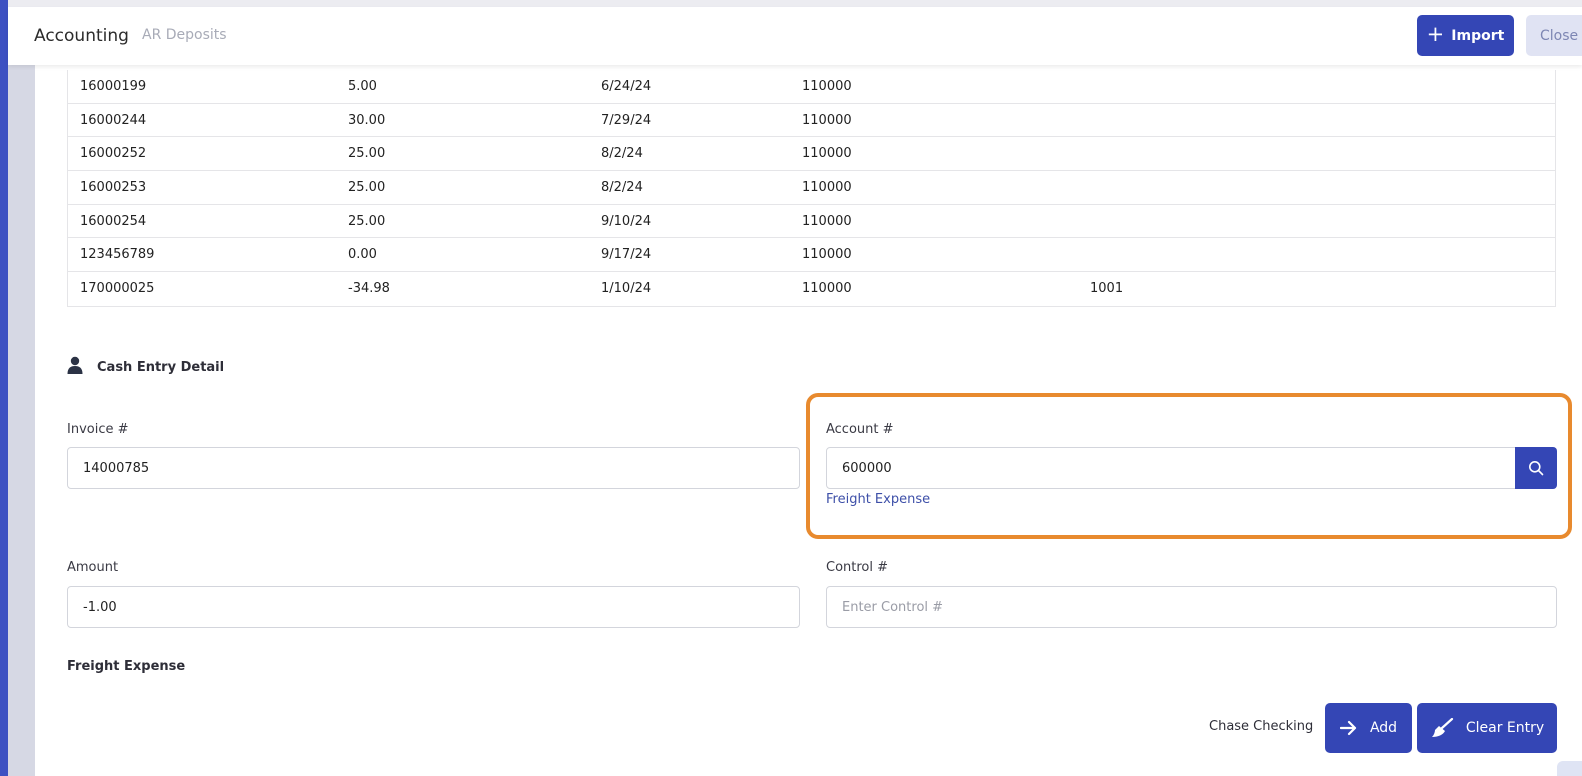 Image resolution: width=1582 pixels, height=776 pixels. What do you see at coordinates (1191, 607) in the screenshot?
I see `control-input: Enter Control #` at bounding box center [1191, 607].